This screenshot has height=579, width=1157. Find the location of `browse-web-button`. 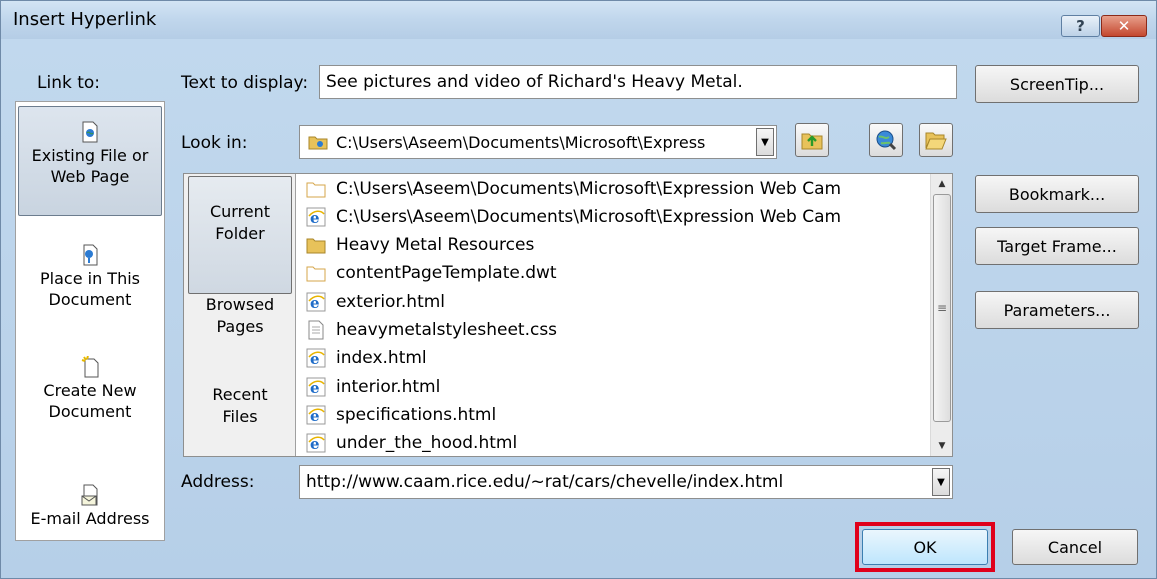

browse-web-button is located at coordinates (886, 140).